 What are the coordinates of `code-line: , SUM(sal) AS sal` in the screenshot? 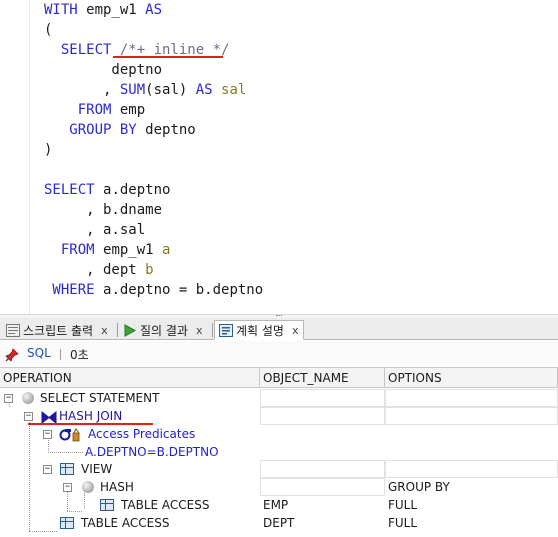 It's located at (145, 90).